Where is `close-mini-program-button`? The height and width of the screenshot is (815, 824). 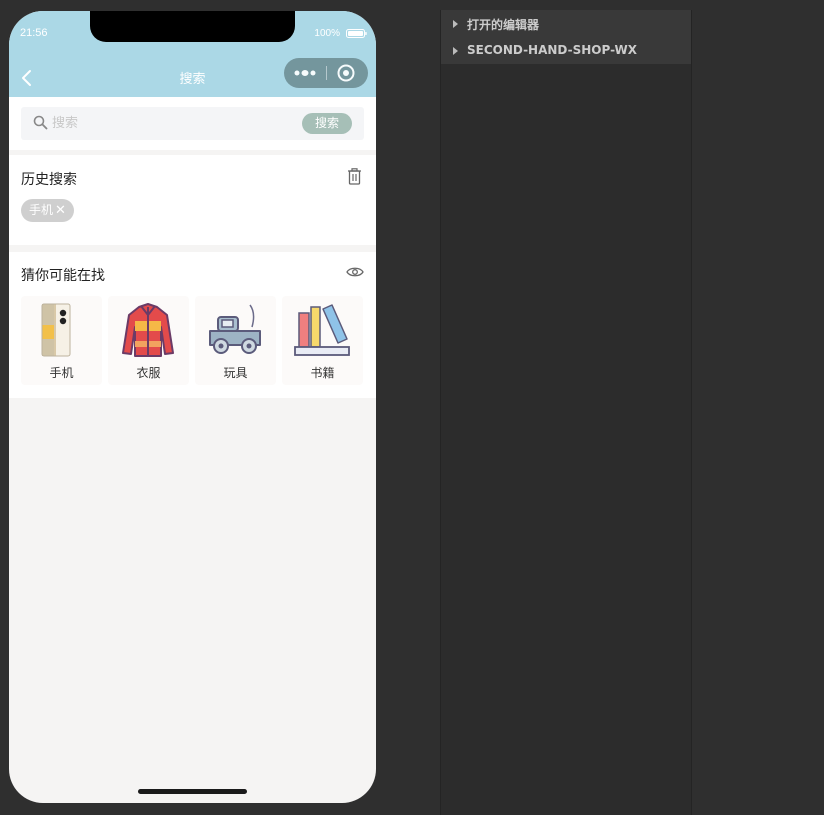 close-mini-program-button is located at coordinates (347, 73).